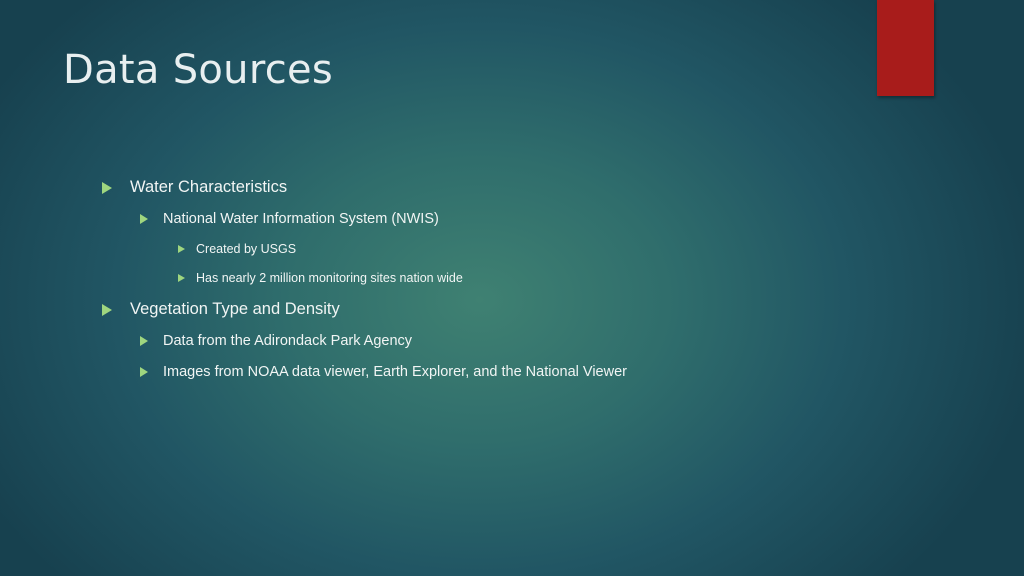 Image resolution: width=1024 pixels, height=576 pixels. Describe the element at coordinates (301, 219) in the screenshot. I see `bullet-text: National Water Information System (NWIS)` at that location.